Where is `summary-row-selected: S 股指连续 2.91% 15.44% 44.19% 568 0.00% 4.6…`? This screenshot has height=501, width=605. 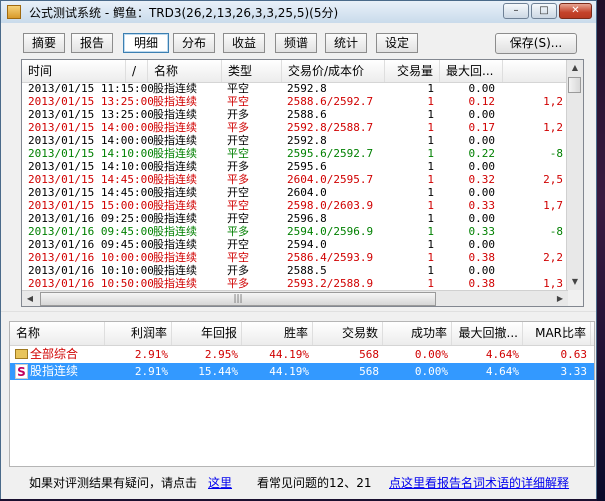
summary-row-selected: S 股指连续 2.91% 15.44% 44.19% 568 0.00% 4.6… is located at coordinates (302, 371).